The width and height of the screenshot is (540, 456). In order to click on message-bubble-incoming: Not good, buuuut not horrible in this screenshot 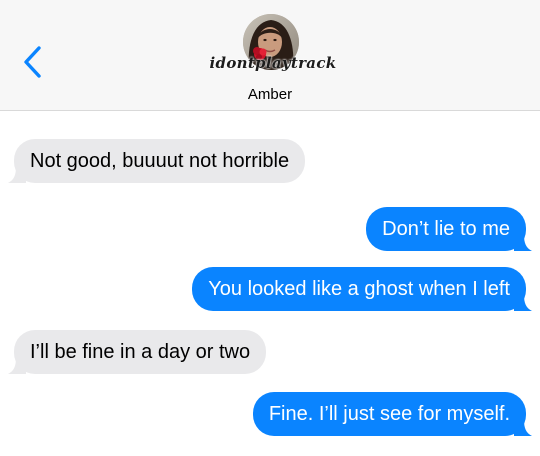, I will do `click(157, 161)`.